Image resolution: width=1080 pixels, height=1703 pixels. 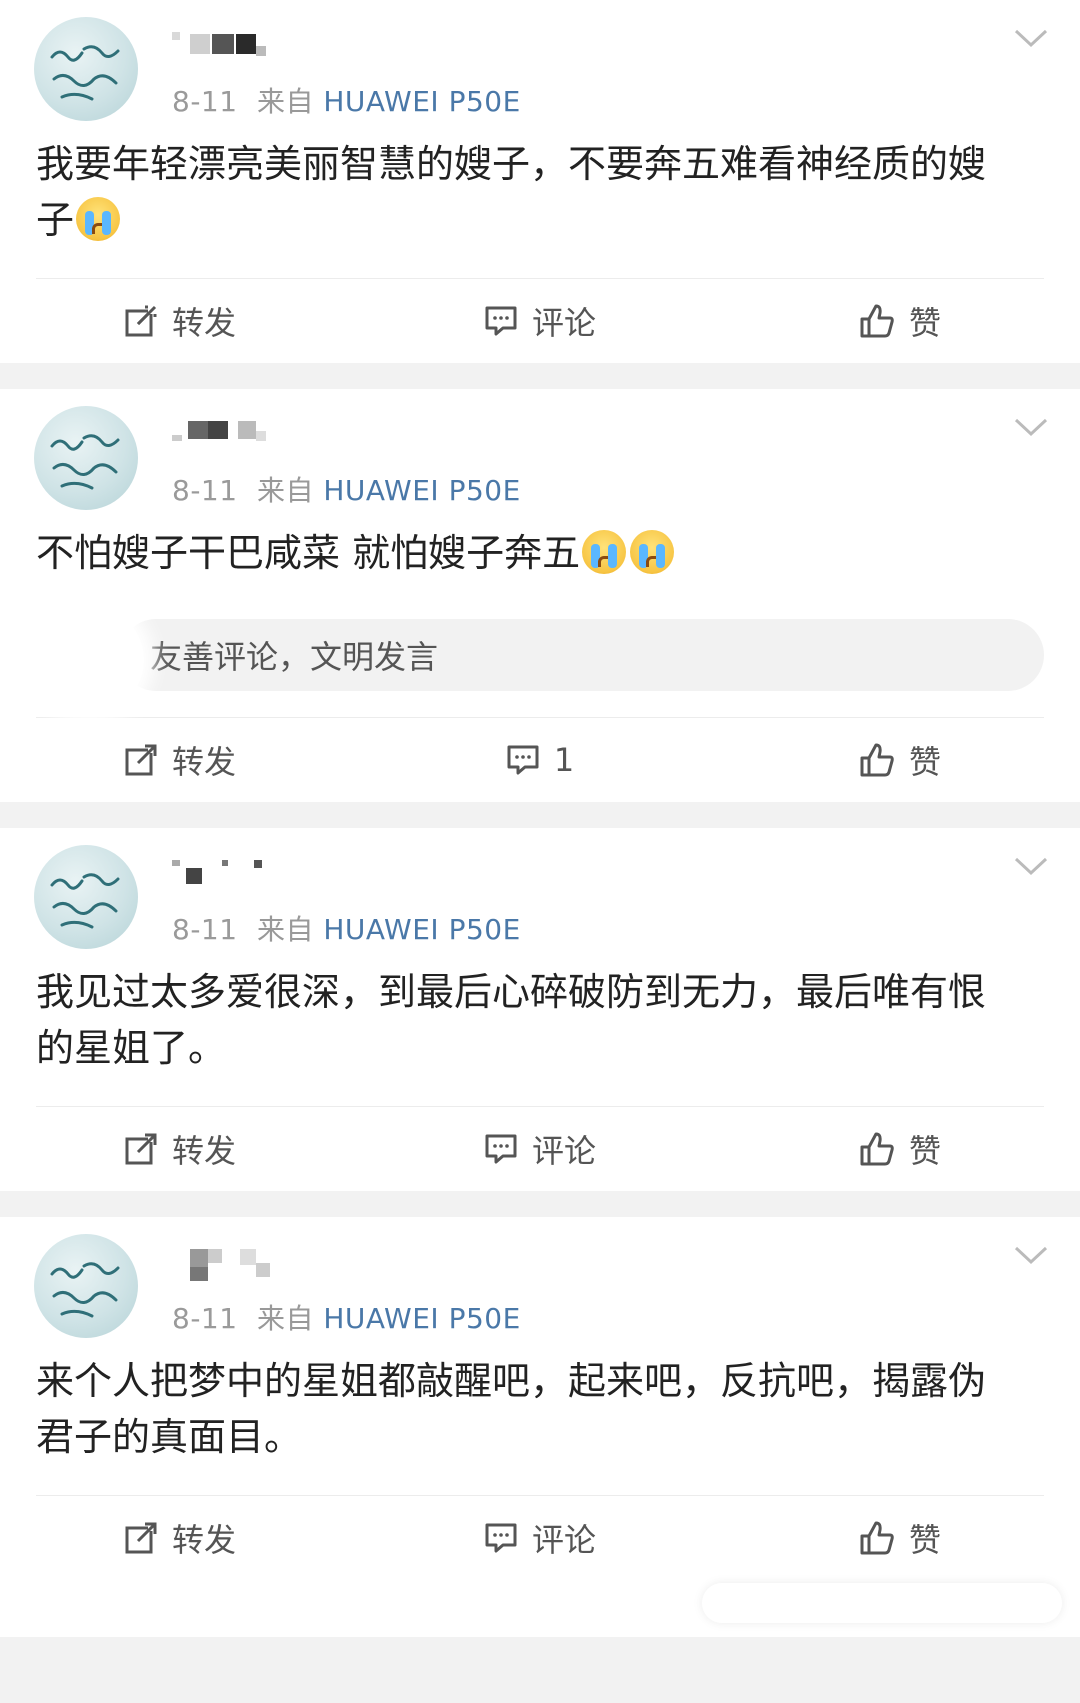 I want to click on watermark-overlay, so click(x=882, y=1603).